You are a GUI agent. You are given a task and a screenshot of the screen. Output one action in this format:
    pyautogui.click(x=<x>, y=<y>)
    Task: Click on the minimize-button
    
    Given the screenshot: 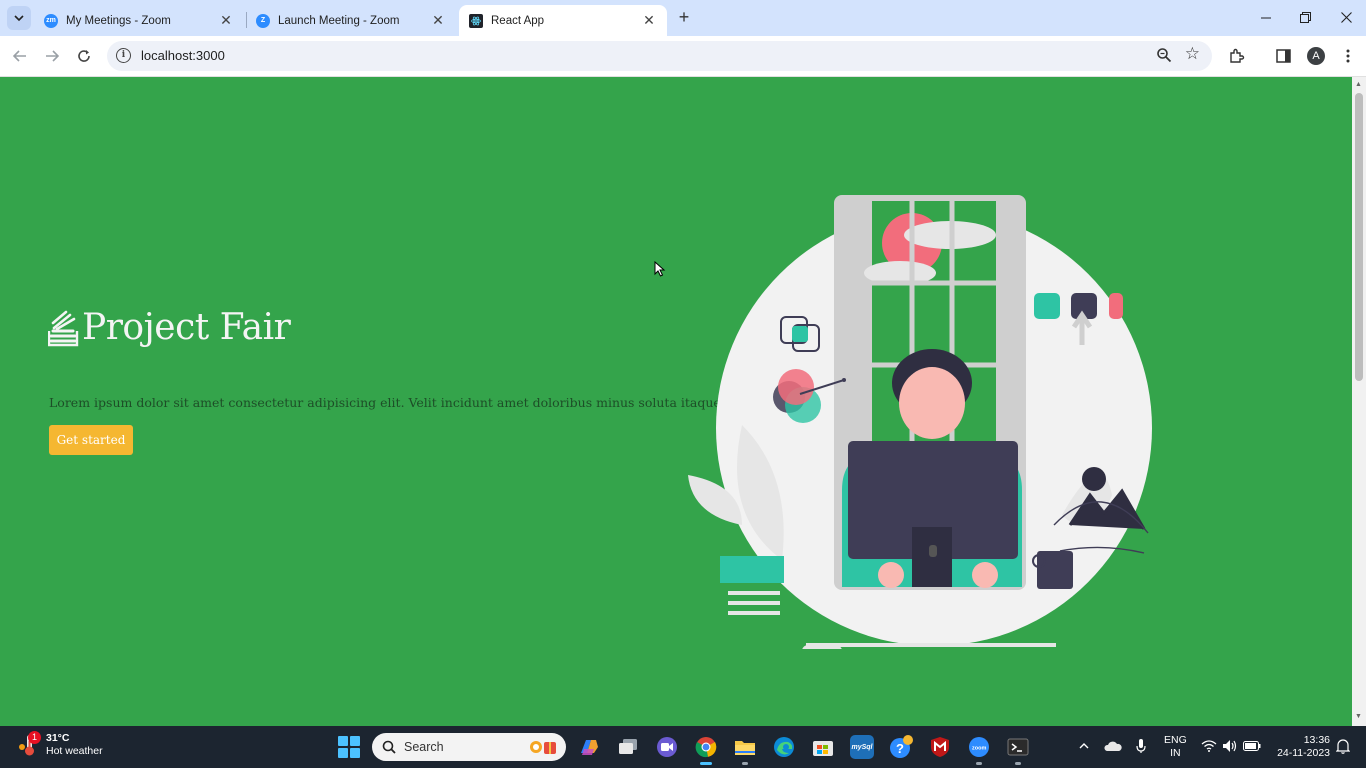 What is the action you would take?
    pyautogui.click(x=1266, y=18)
    